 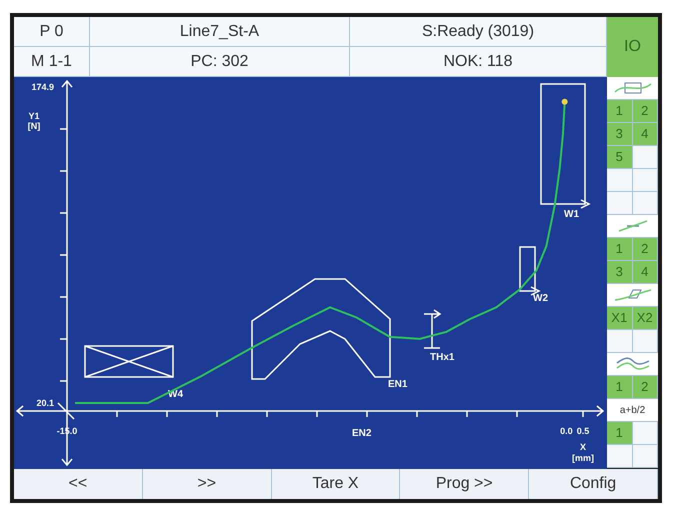 I want to click on window-label: W2, so click(x=540, y=298).